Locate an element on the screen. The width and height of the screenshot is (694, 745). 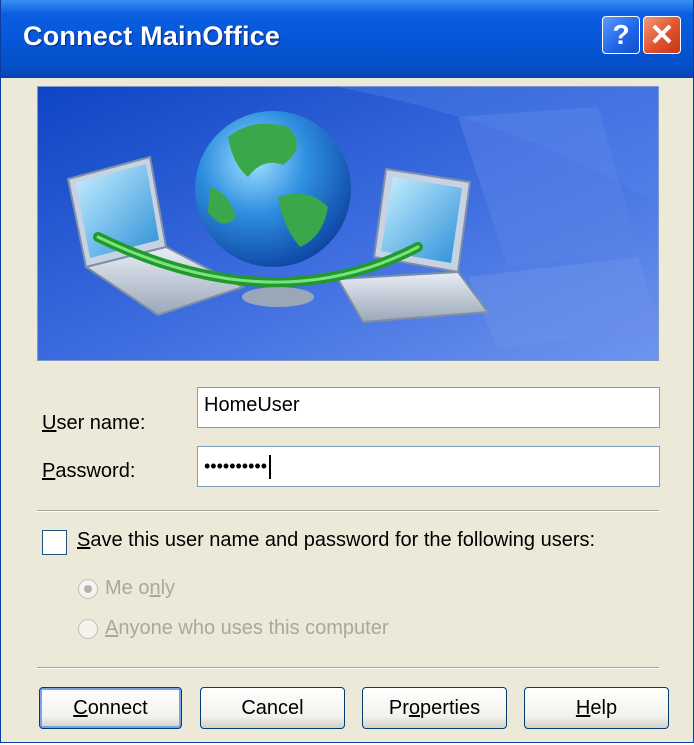
radio-selected-dot is located at coordinates (88, 589).